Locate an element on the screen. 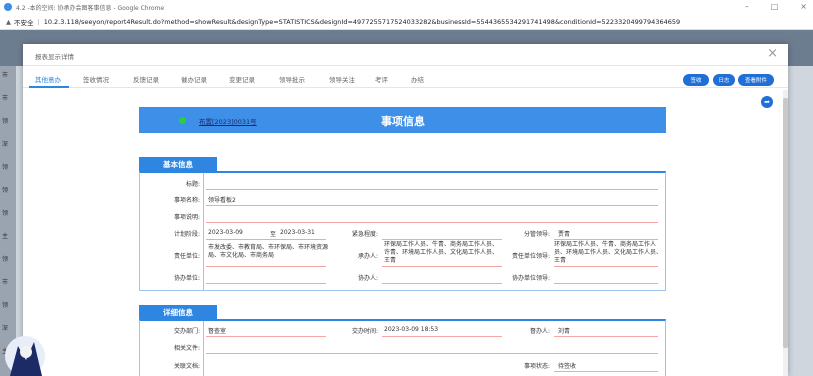 The image size is (813, 376). chrome-favicon-icon is located at coordinates (8, 7).